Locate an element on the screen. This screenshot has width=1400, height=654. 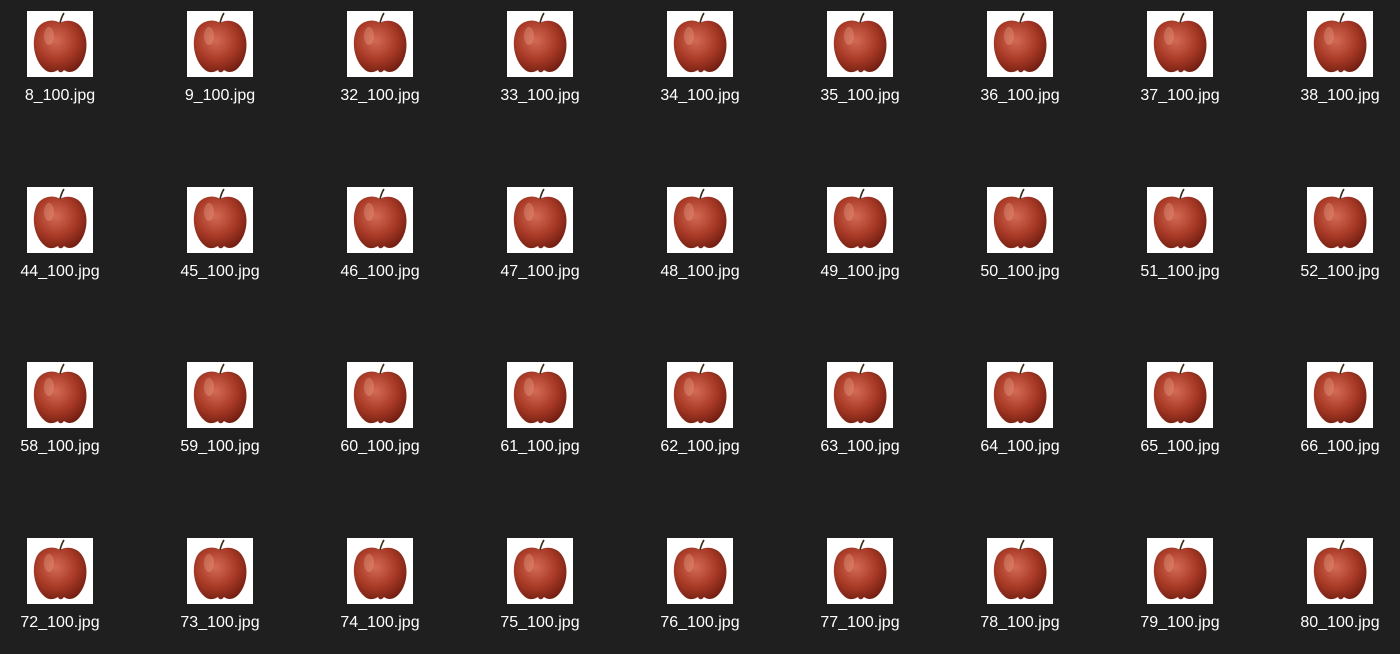
file-name-label: 75_100.jpg is located at coordinates (540, 622).